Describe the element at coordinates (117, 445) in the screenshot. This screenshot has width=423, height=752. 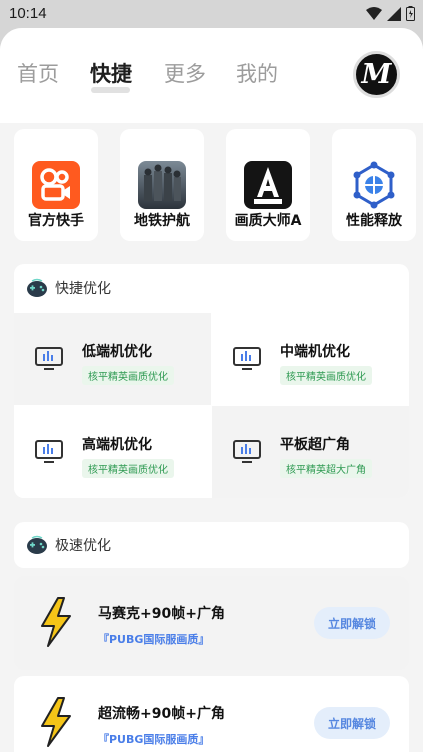
I see `option-name: 高端机优化` at that location.